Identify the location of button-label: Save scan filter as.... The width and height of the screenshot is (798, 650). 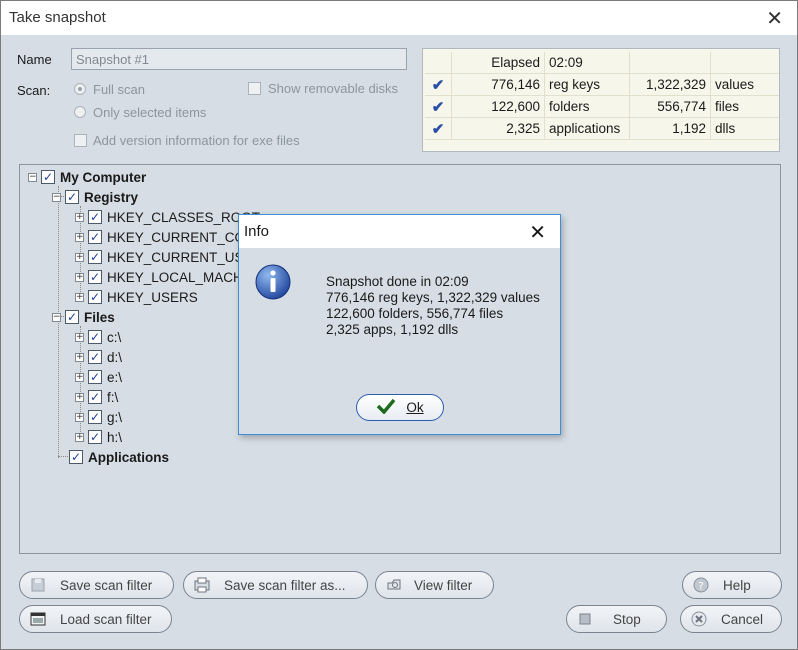
(285, 585).